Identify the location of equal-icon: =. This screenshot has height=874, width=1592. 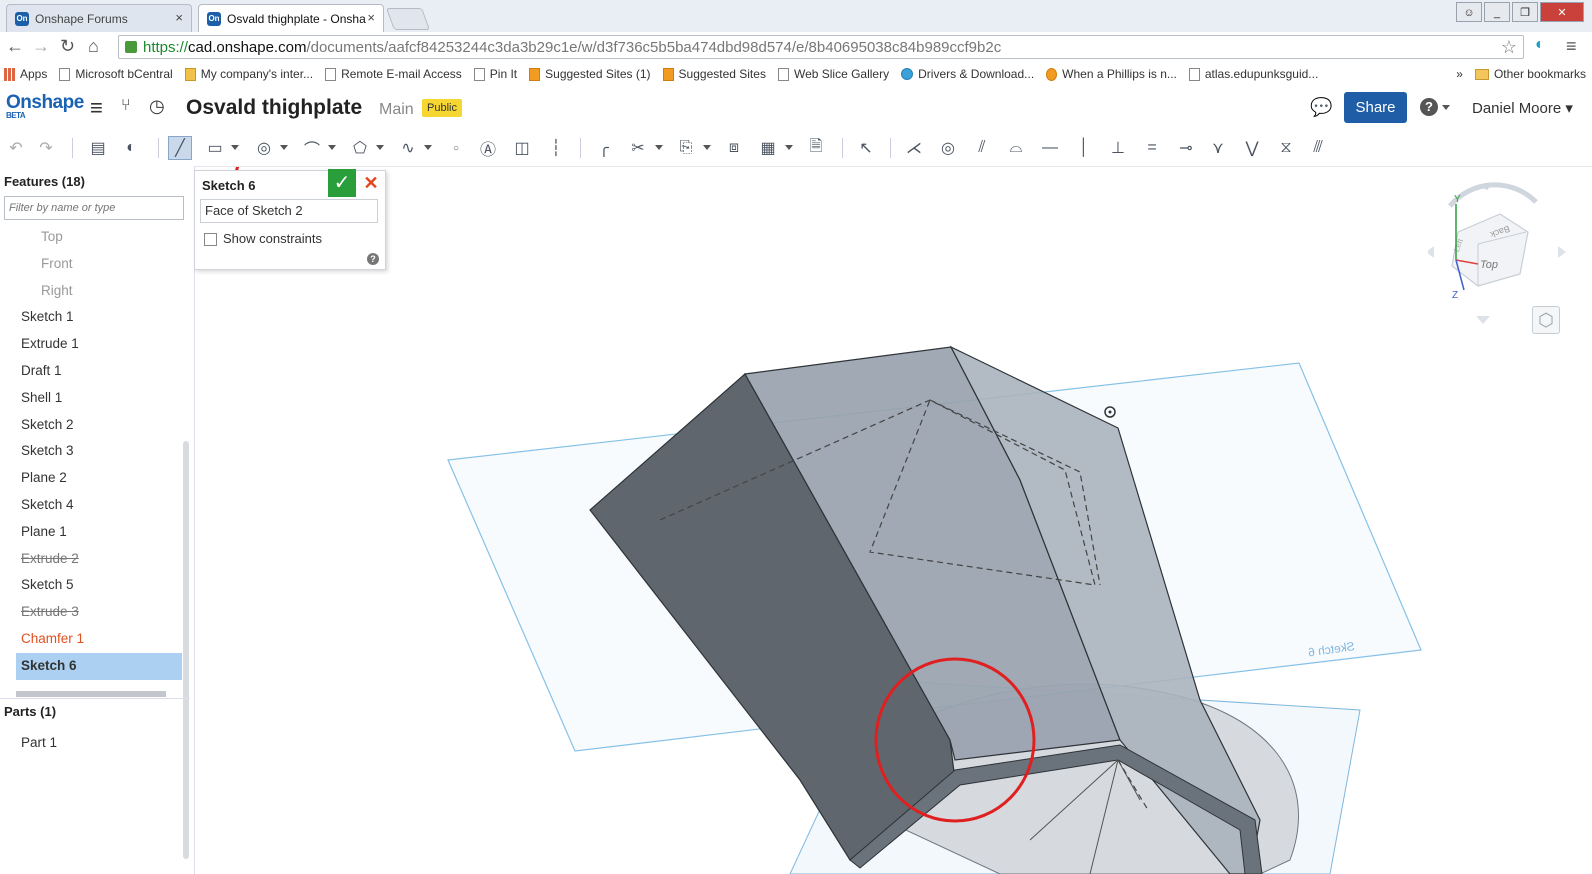
(1152, 148).